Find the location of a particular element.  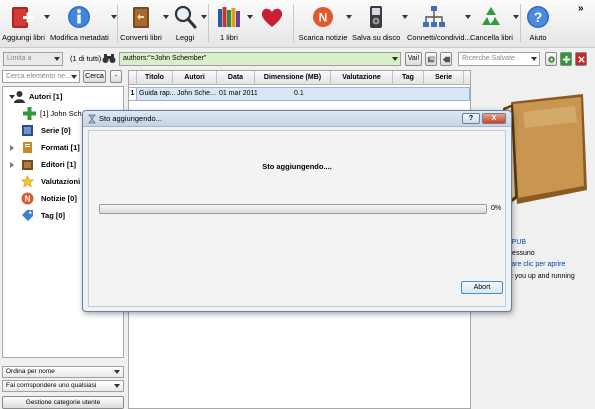

library-dropdown is located at coordinates (250, 17).